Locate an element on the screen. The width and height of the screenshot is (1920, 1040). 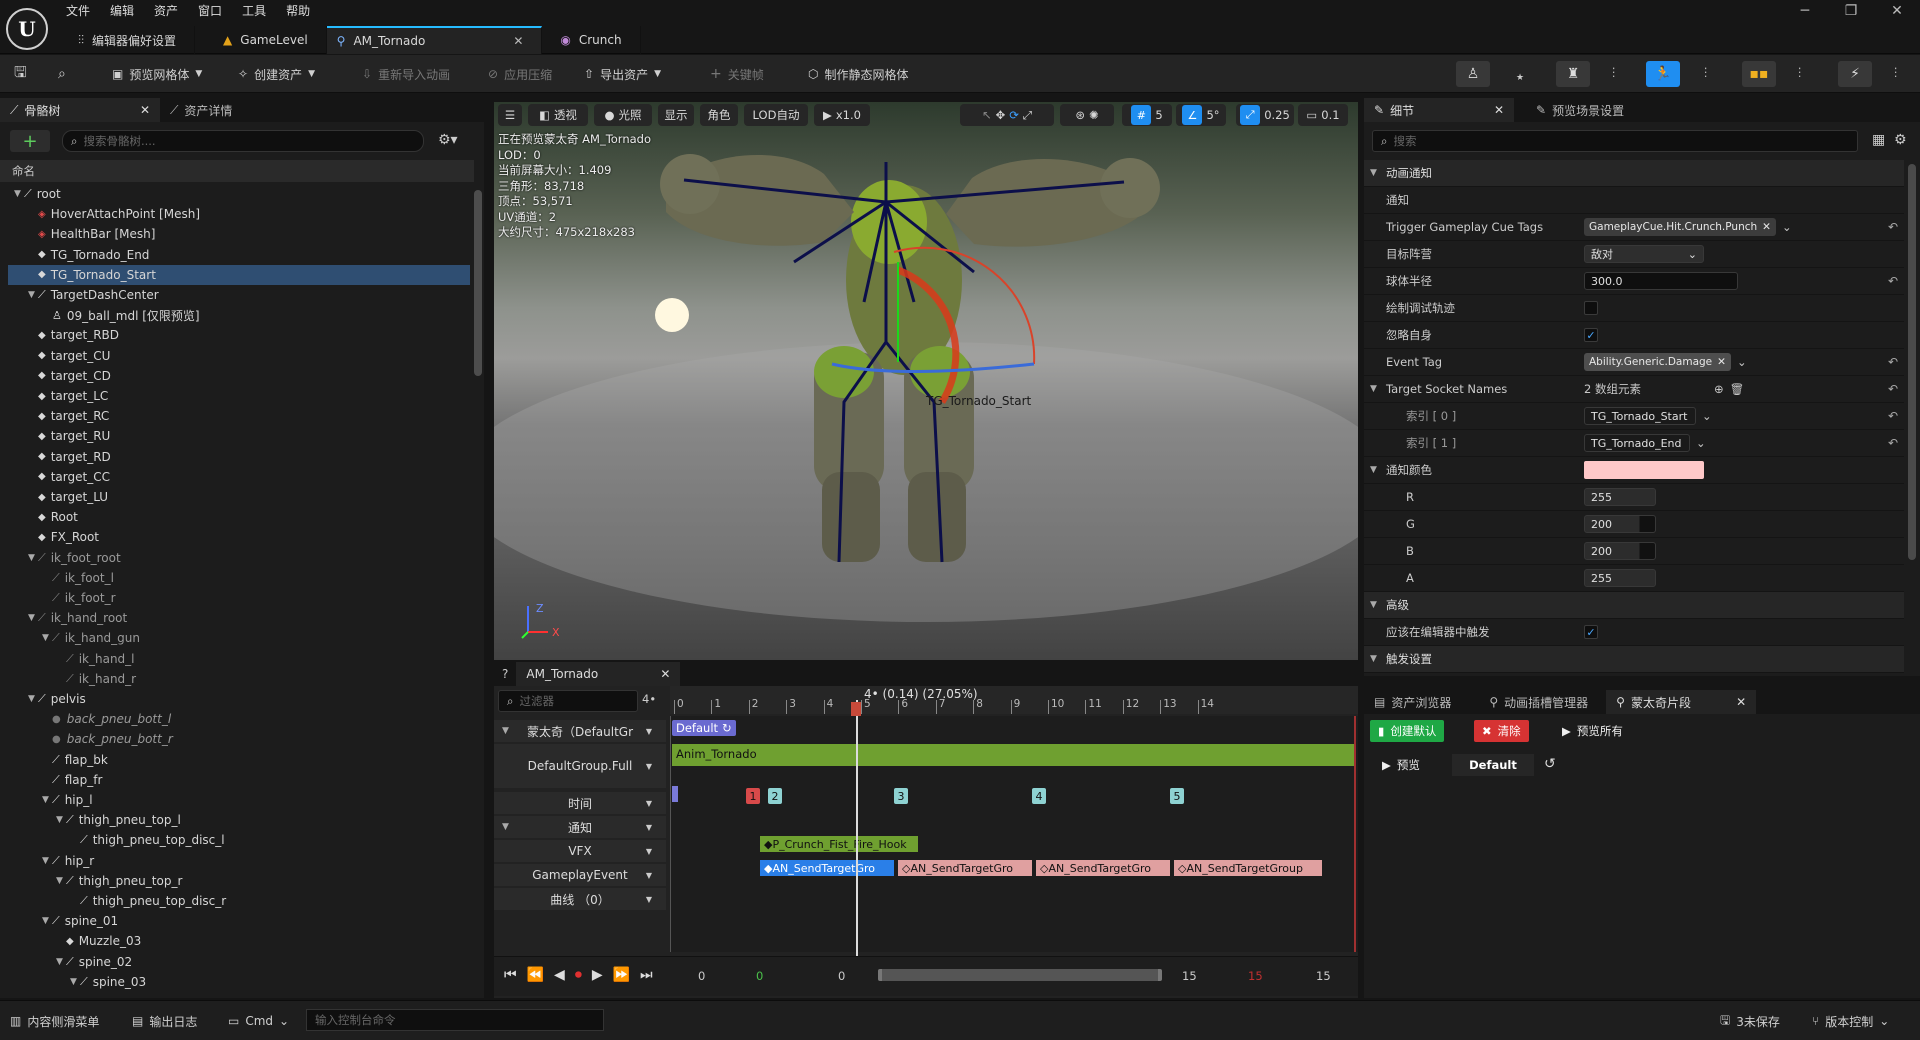
tab-am-tornado: ⚲ AM_Tornado ✕ is located at coordinates (434, 40).